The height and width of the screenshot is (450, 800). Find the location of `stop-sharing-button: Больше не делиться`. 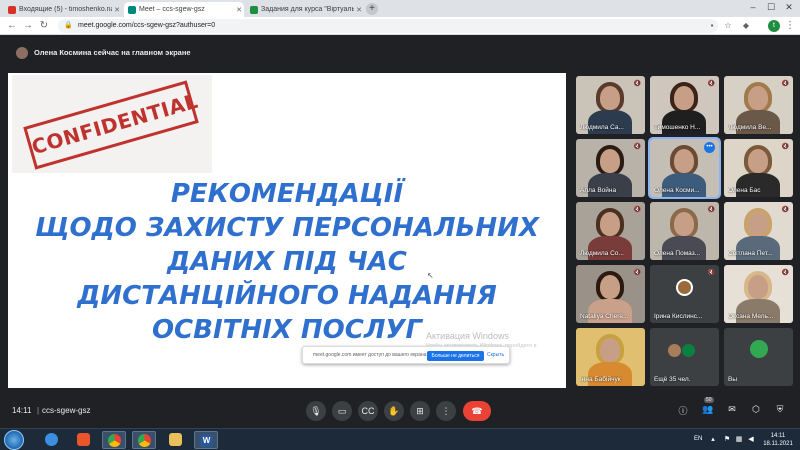

stop-sharing-button: Больше не делиться is located at coordinates (455, 356).